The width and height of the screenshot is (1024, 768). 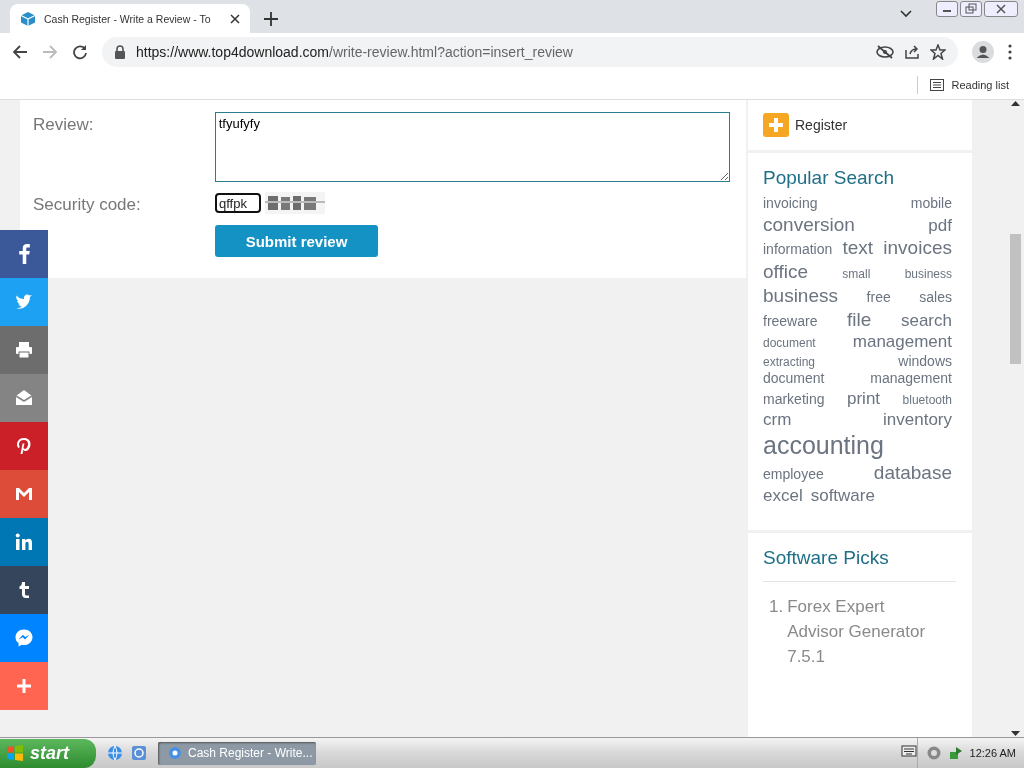 What do you see at coordinates (856, 274) in the screenshot?
I see `tag-link: small` at bounding box center [856, 274].